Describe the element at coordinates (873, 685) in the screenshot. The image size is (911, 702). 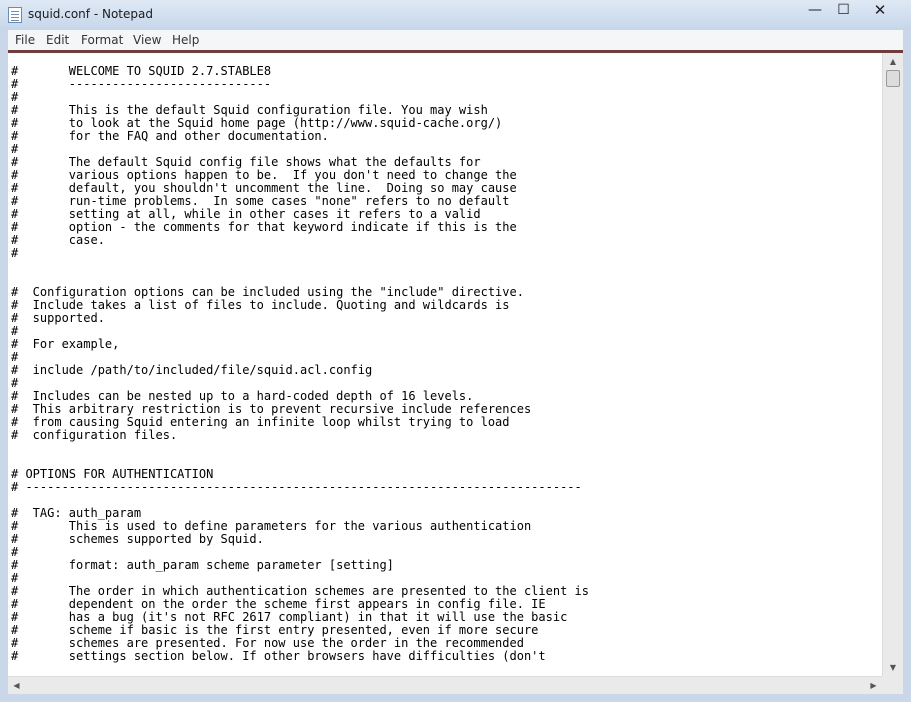
I see `scroll-right-icon: ▶` at that location.